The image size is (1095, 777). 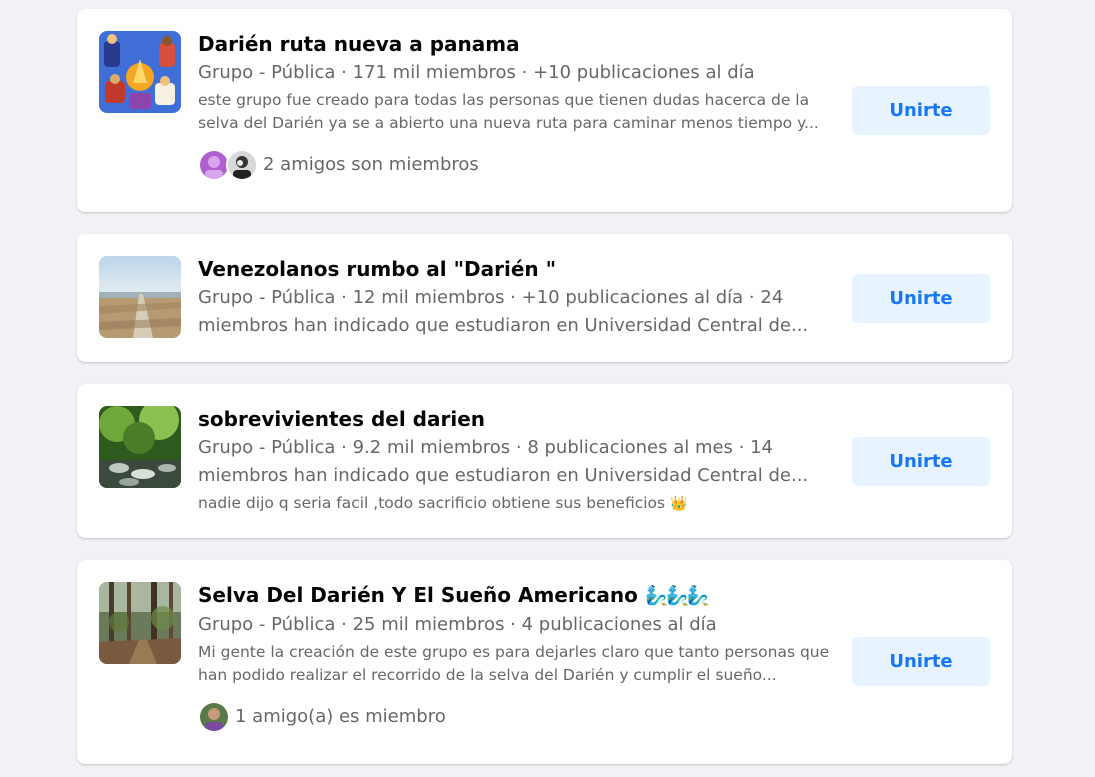 What do you see at coordinates (371, 164) in the screenshot?
I see `friends-count-text: 2 amigos son miembros` at bounding box center [371, 164].